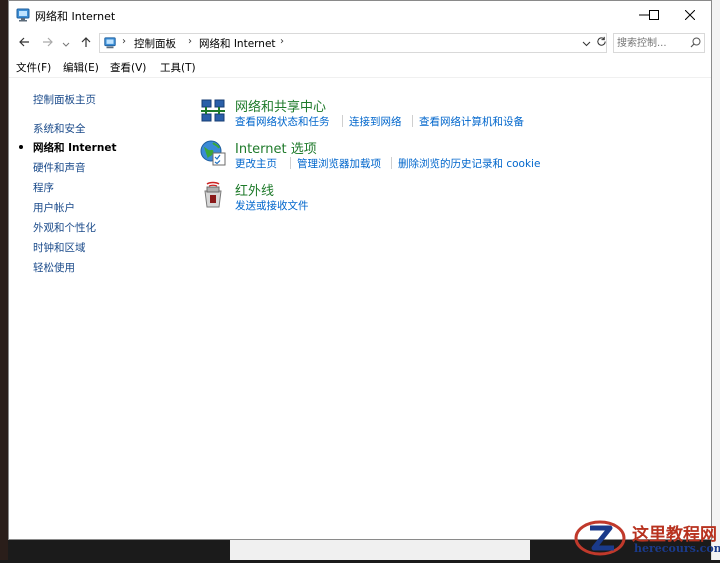 The image size is (720, 563). I want to click on up-arrow-icon, so click(86, 44).